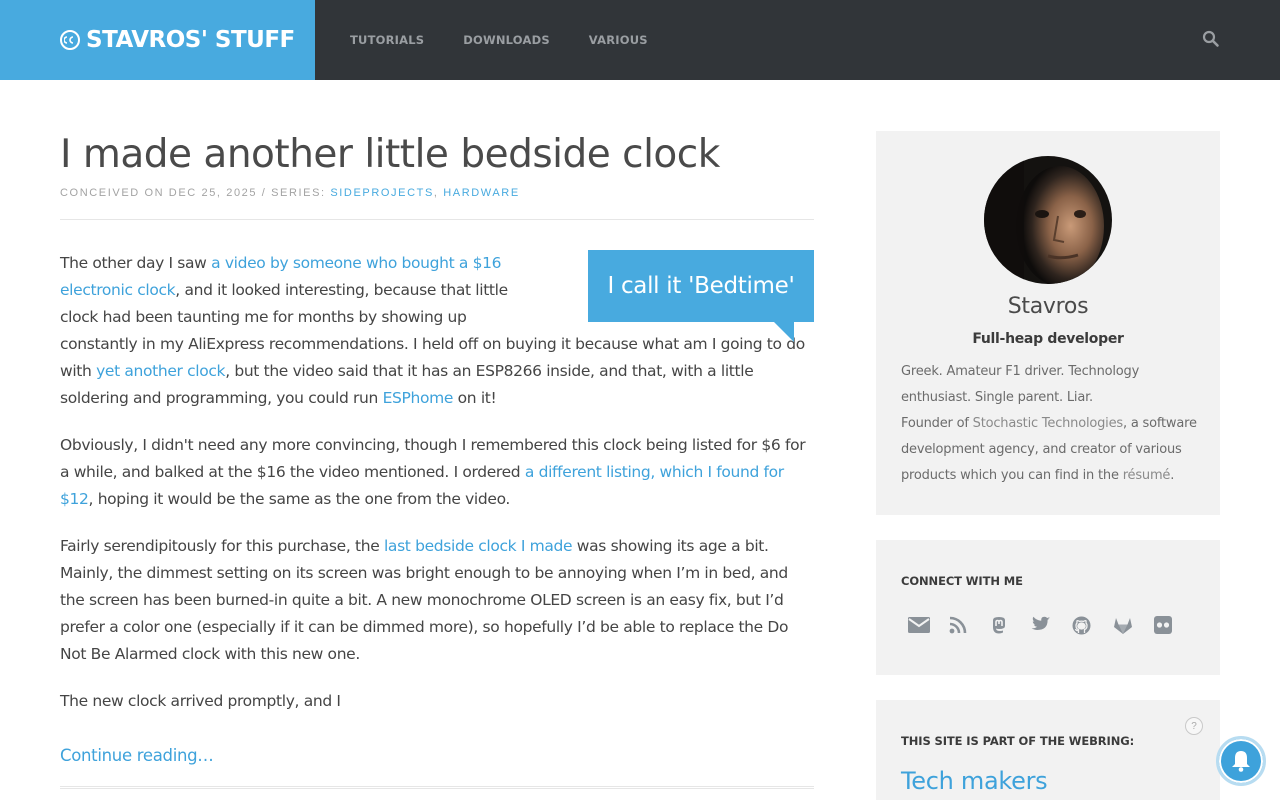  I want to click on connect-panel: CONNECT WITH ME, so click(1048, 607).